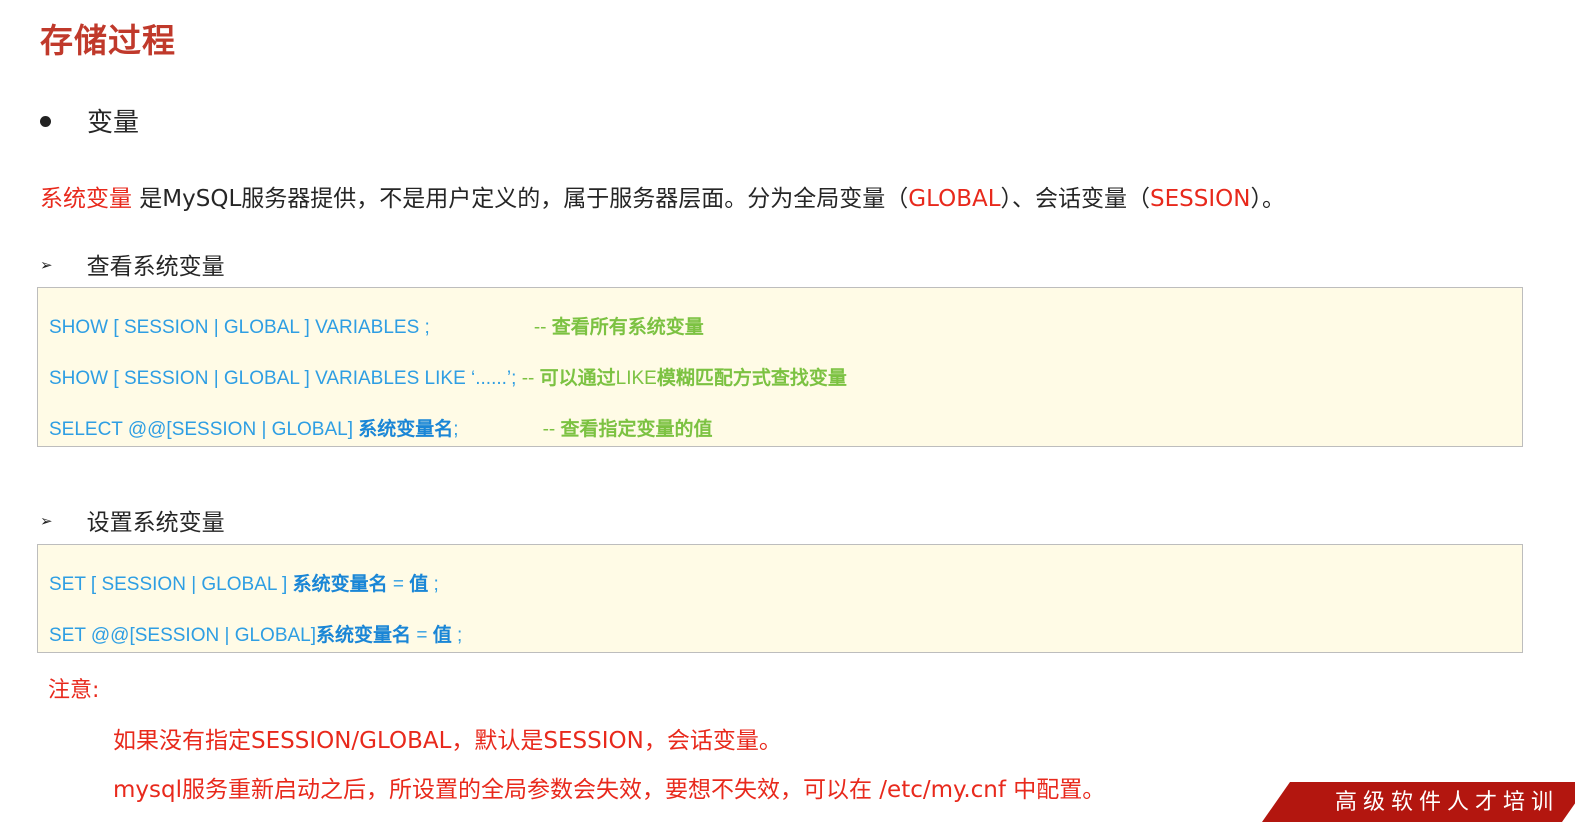 The width and height of the screenshot is (1575, 822). What do you see at coordinates (575, 378) in the screenshot?
I see `comment-text: 可以通过` at bounding box center [575, 378].